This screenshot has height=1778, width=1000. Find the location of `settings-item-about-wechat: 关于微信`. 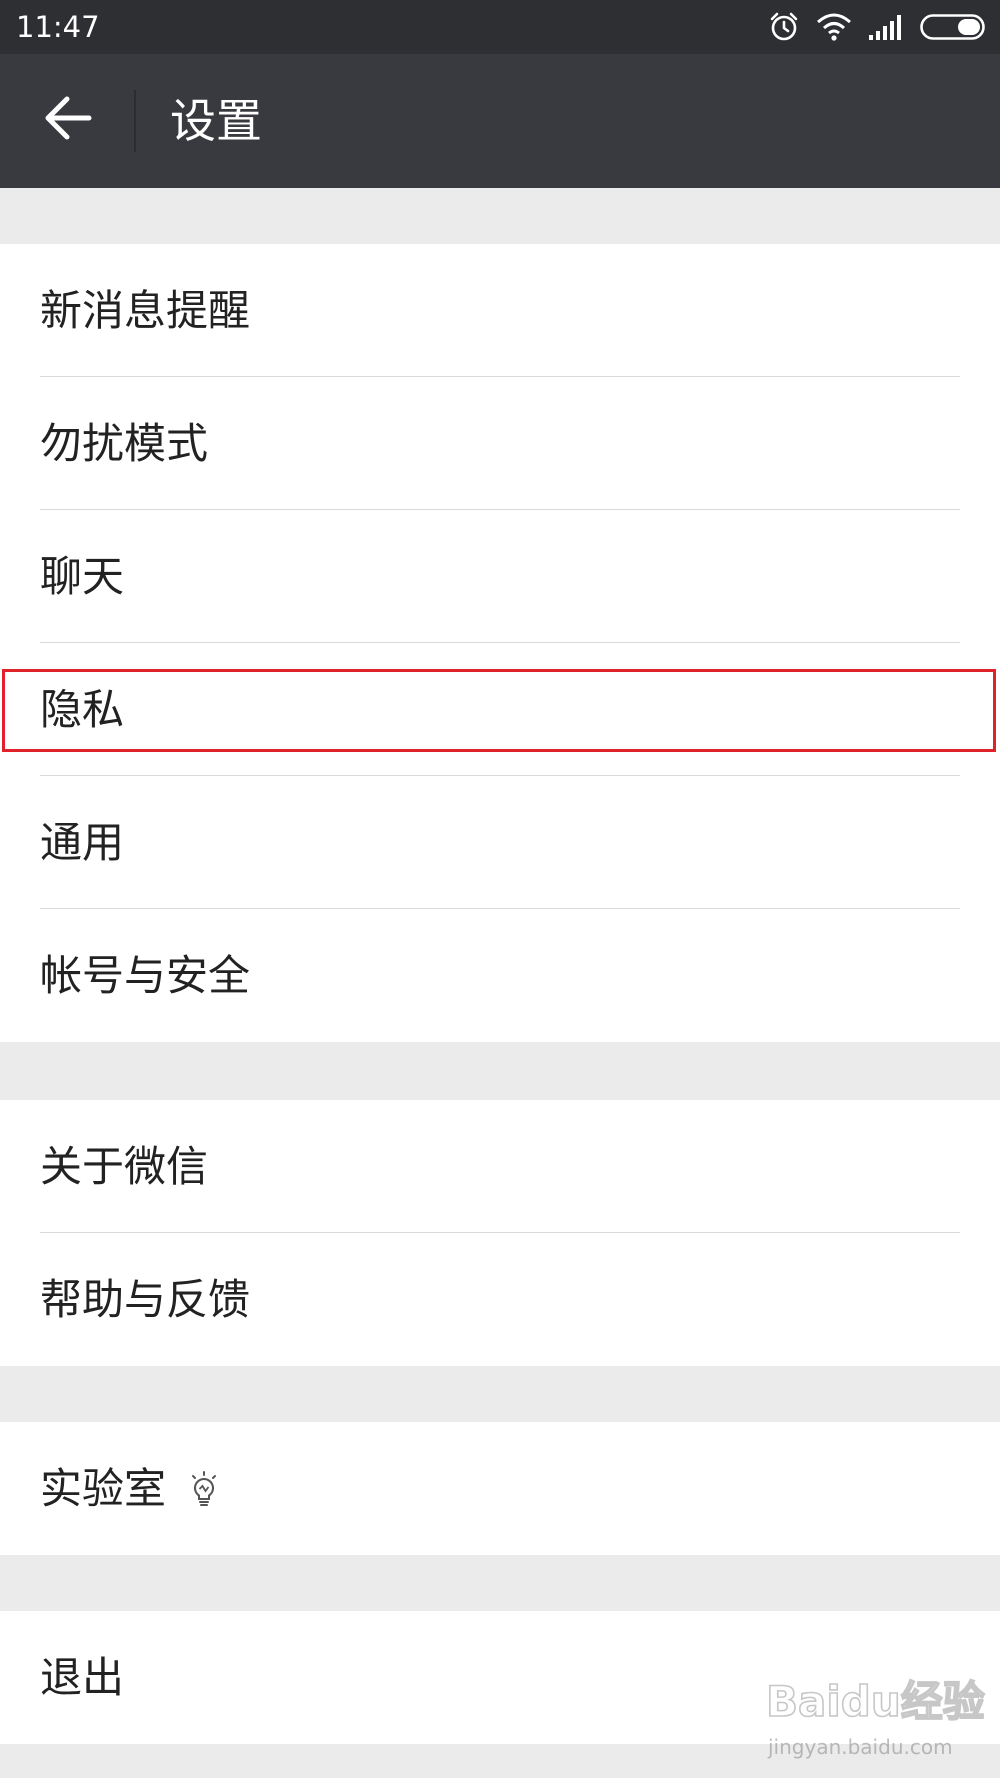

settings-item-about-wechat: 关于微信 is located at coordinates (500, 1166).